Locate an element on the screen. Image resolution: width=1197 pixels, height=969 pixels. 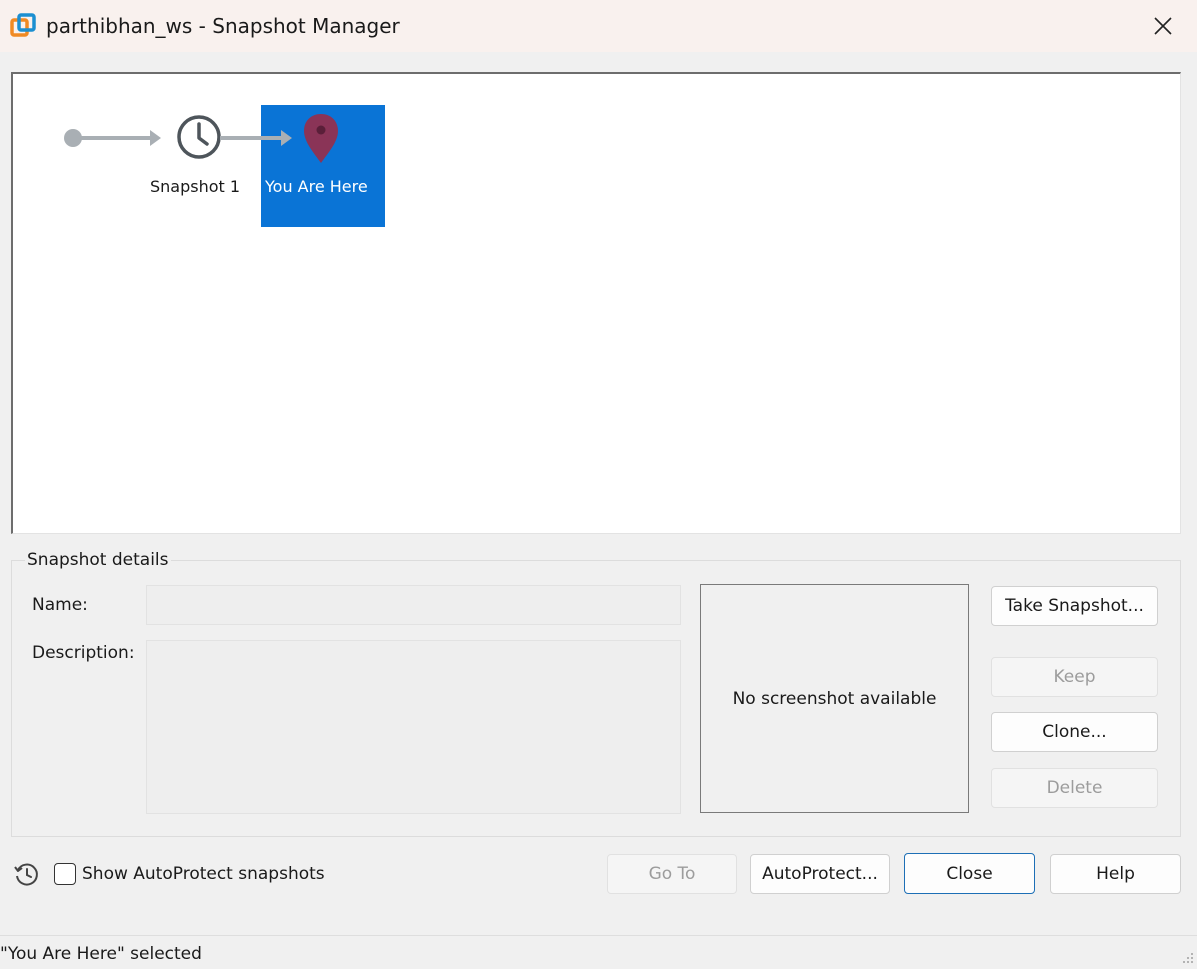
clock-icon is located at coordinates (199, 137).